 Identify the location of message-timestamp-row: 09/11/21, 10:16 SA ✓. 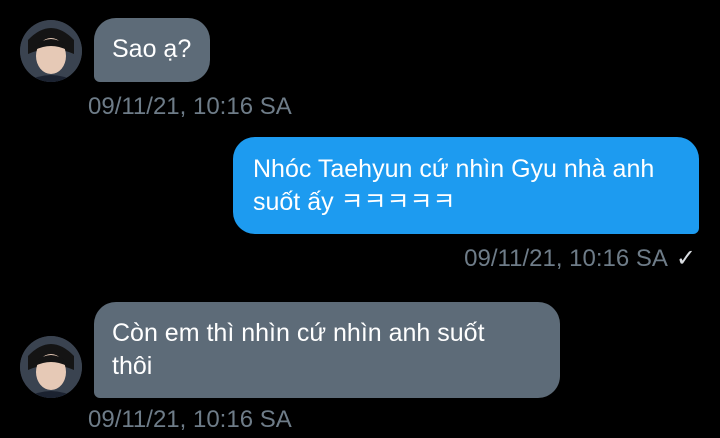
(580, 259).